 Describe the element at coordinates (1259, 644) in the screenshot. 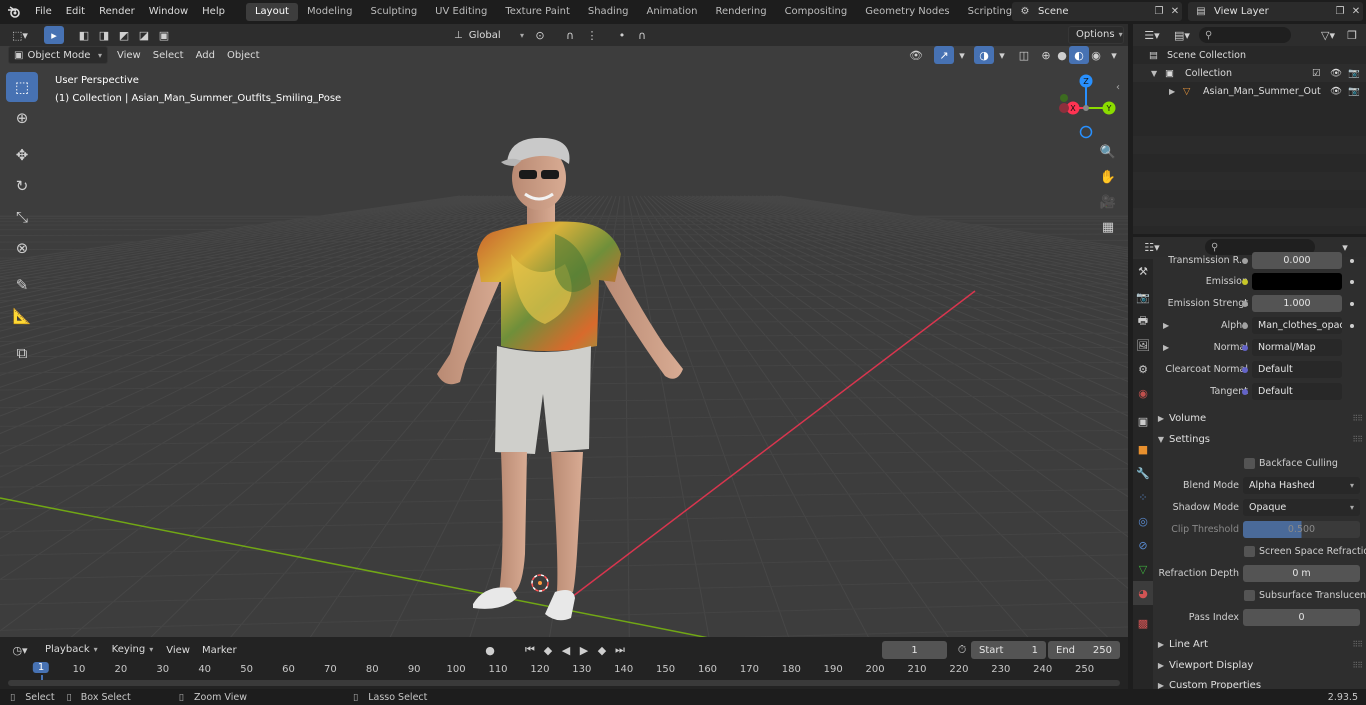

I see `line-art-panel-header: ▶ Line Art ⠿⠿` at that location.